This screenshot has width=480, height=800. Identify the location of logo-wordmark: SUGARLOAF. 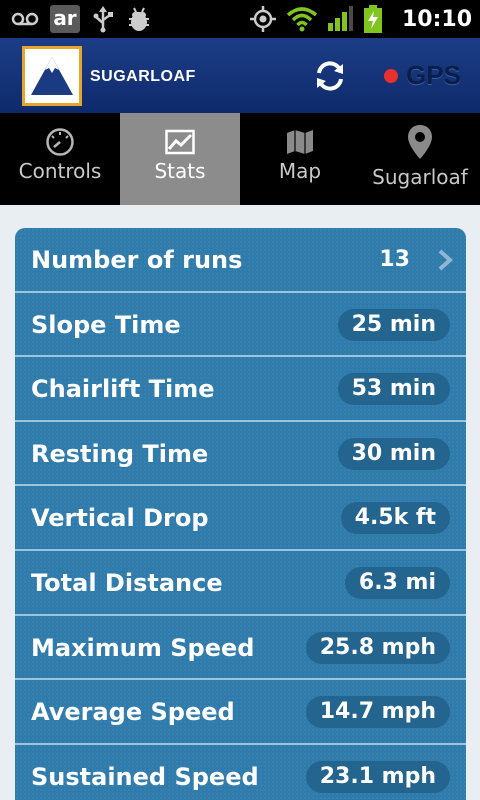
(143, 76).